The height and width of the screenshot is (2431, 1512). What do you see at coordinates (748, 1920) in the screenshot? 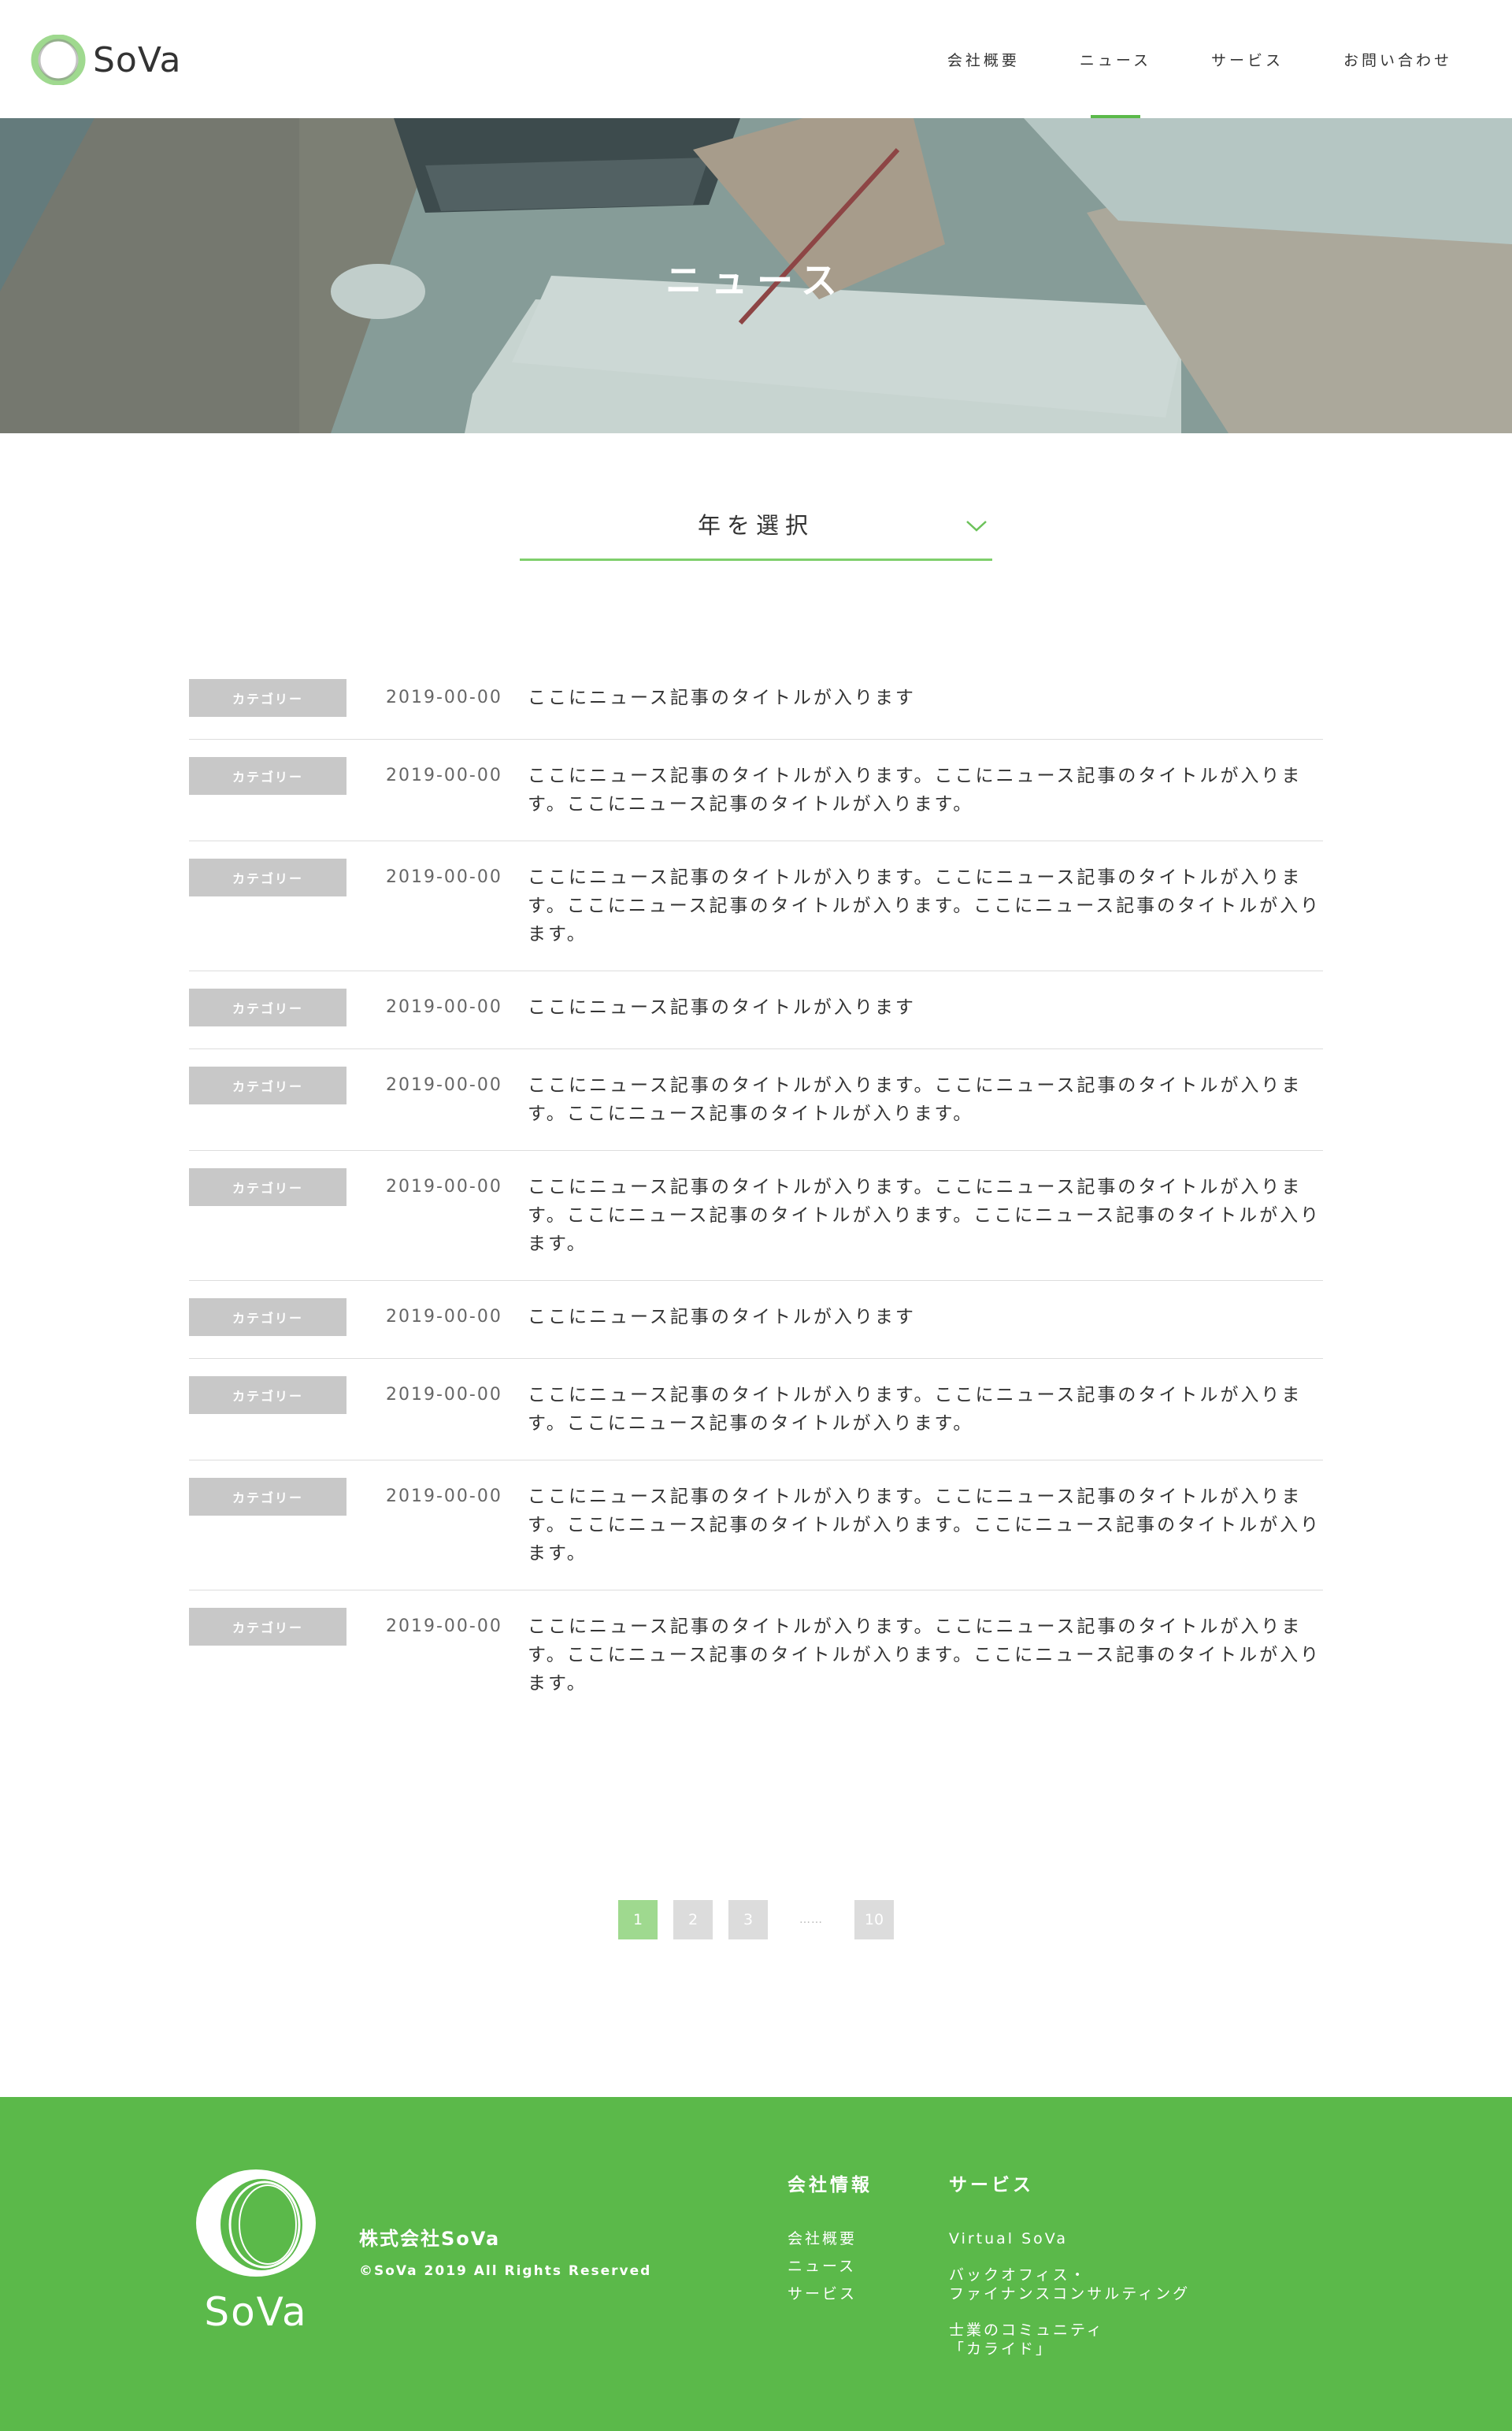
I see `page-3-button: 3` at bounding box center [748, 1920].